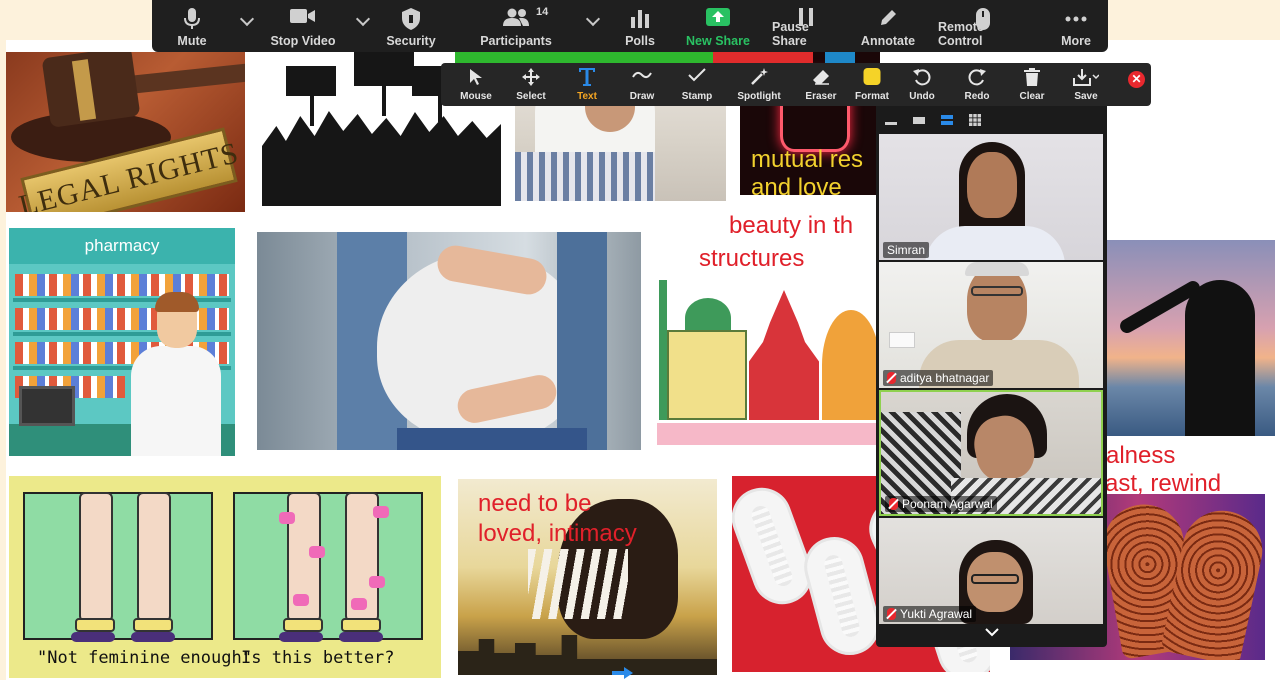 The width and height of the screenshot is (1280, 680). I want to click on participant-video-tile-active: Poonam Agarwal, so click(991, 453).